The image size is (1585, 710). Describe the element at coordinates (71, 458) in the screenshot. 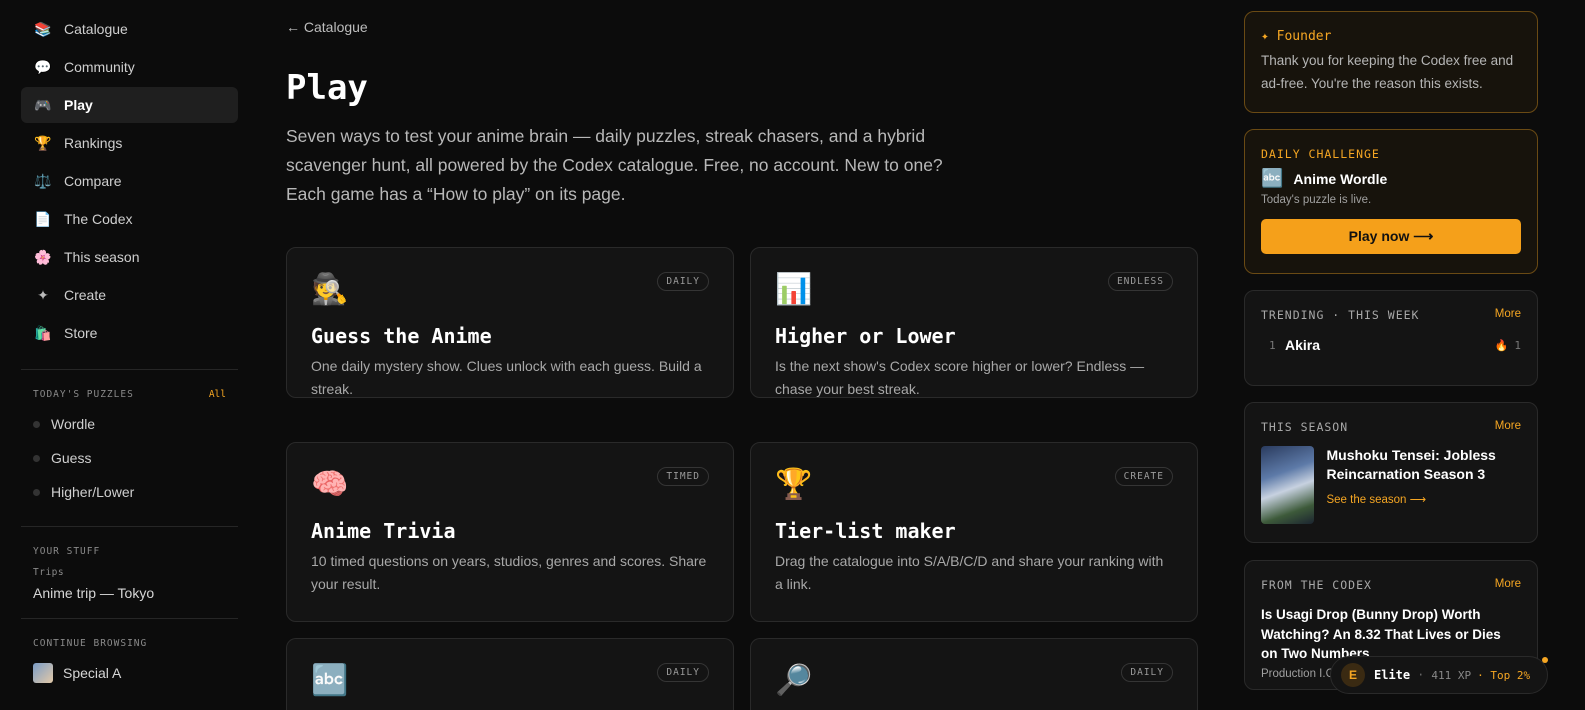

I see `puzzle-label: Guess` at that location.